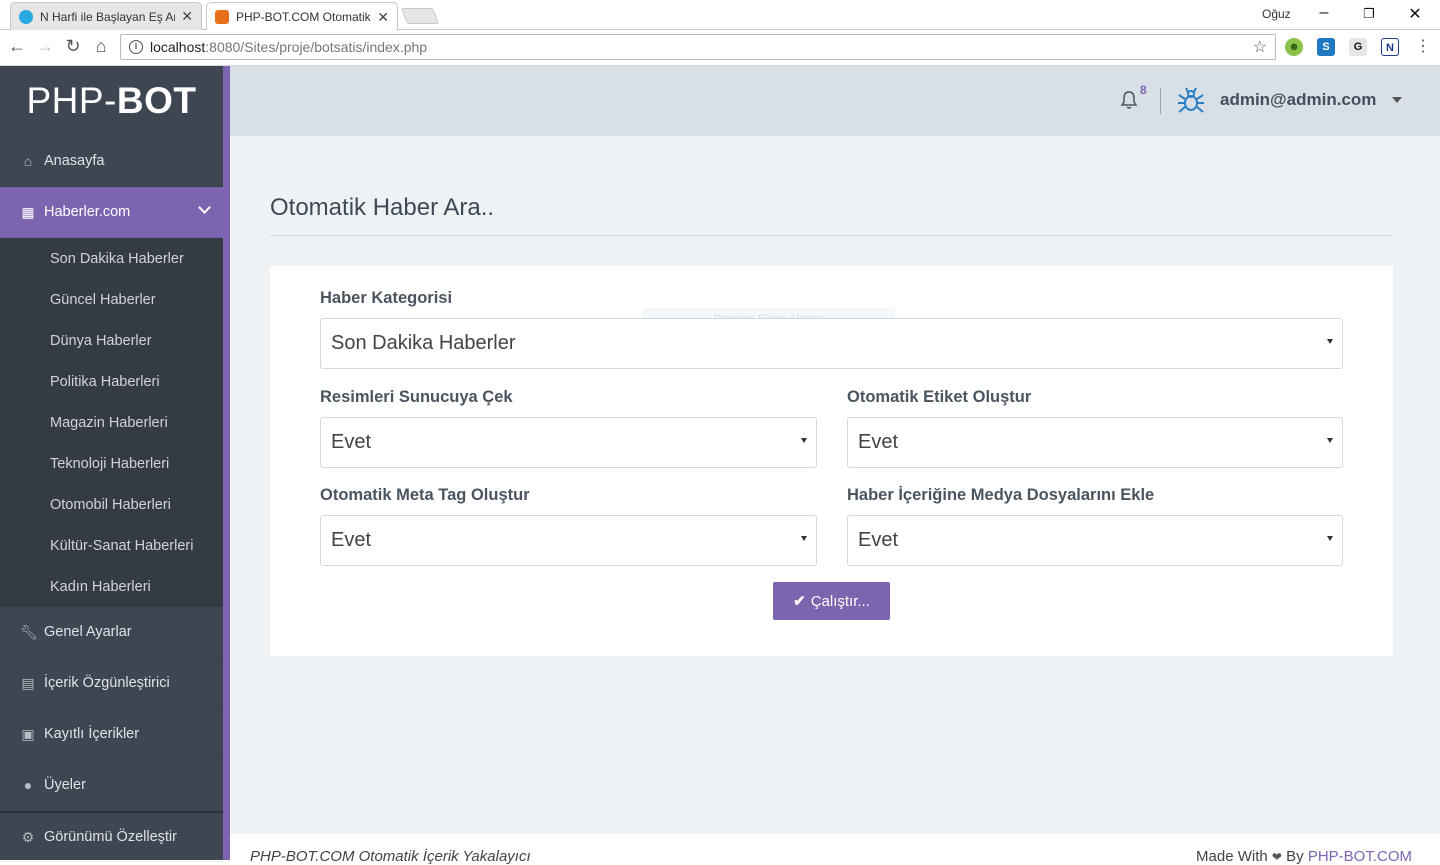 This screenshot has width=1440, height=865. I want to click on footer-made-with: Made With ❤ By PHP-BOT.COM, so click(1304, 856).